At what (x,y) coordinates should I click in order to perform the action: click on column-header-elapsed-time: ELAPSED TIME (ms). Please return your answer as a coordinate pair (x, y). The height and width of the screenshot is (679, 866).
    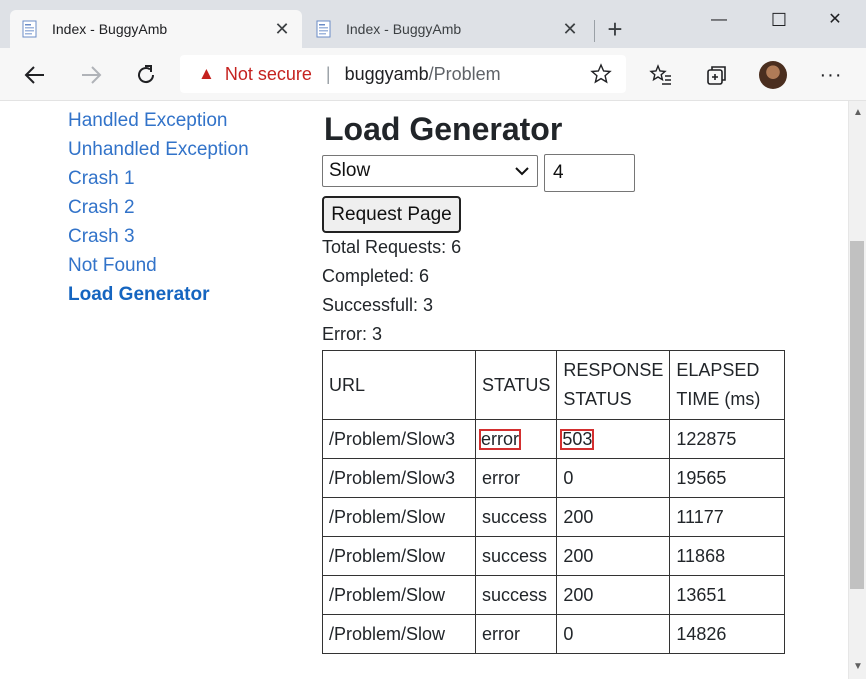
    Looking at the image, I should click on (727, 385).